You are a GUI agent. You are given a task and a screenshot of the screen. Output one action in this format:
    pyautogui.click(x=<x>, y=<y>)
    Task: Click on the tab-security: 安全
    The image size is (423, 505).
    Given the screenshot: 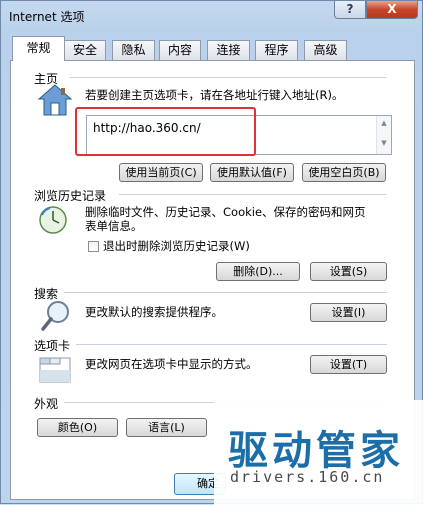 What is the action you would take?
    pyautogui.click(x=85, y=50)
    